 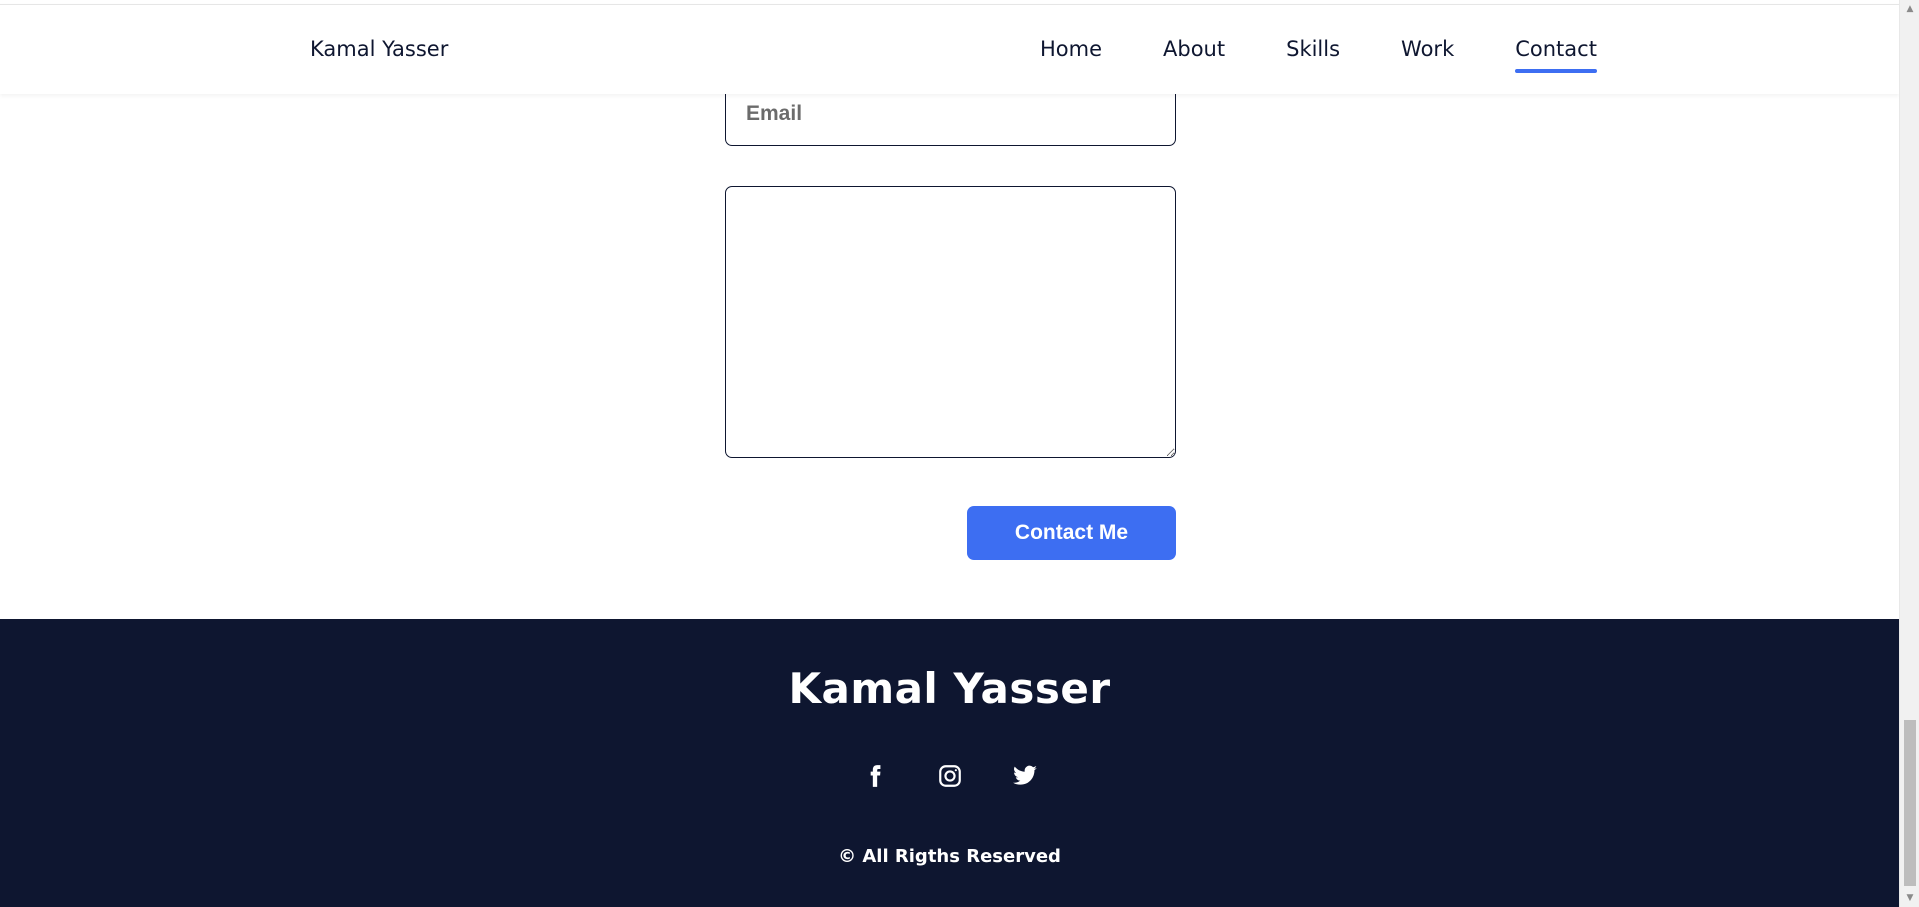 What do you see at coordinates (1071, 533) in the screenshot?
I see `contact-me-button: Contact Me` at bounding box center [1071, 533].